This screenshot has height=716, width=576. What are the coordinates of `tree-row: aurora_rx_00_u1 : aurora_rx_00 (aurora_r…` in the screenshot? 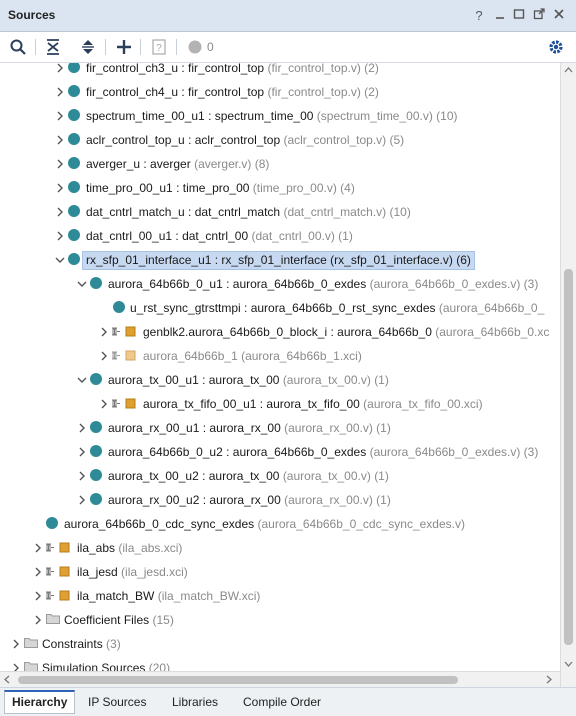 It's located at (280, 428).